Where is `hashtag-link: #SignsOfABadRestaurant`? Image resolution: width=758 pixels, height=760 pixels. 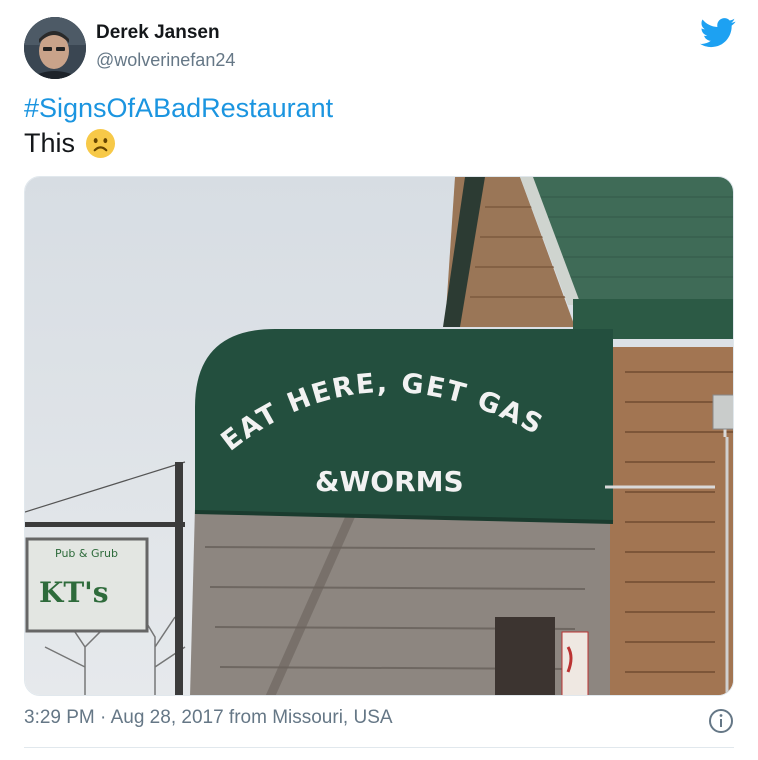 hashtag-link: #SignsOfABadRestaurant is located at coordinates (178, 108).